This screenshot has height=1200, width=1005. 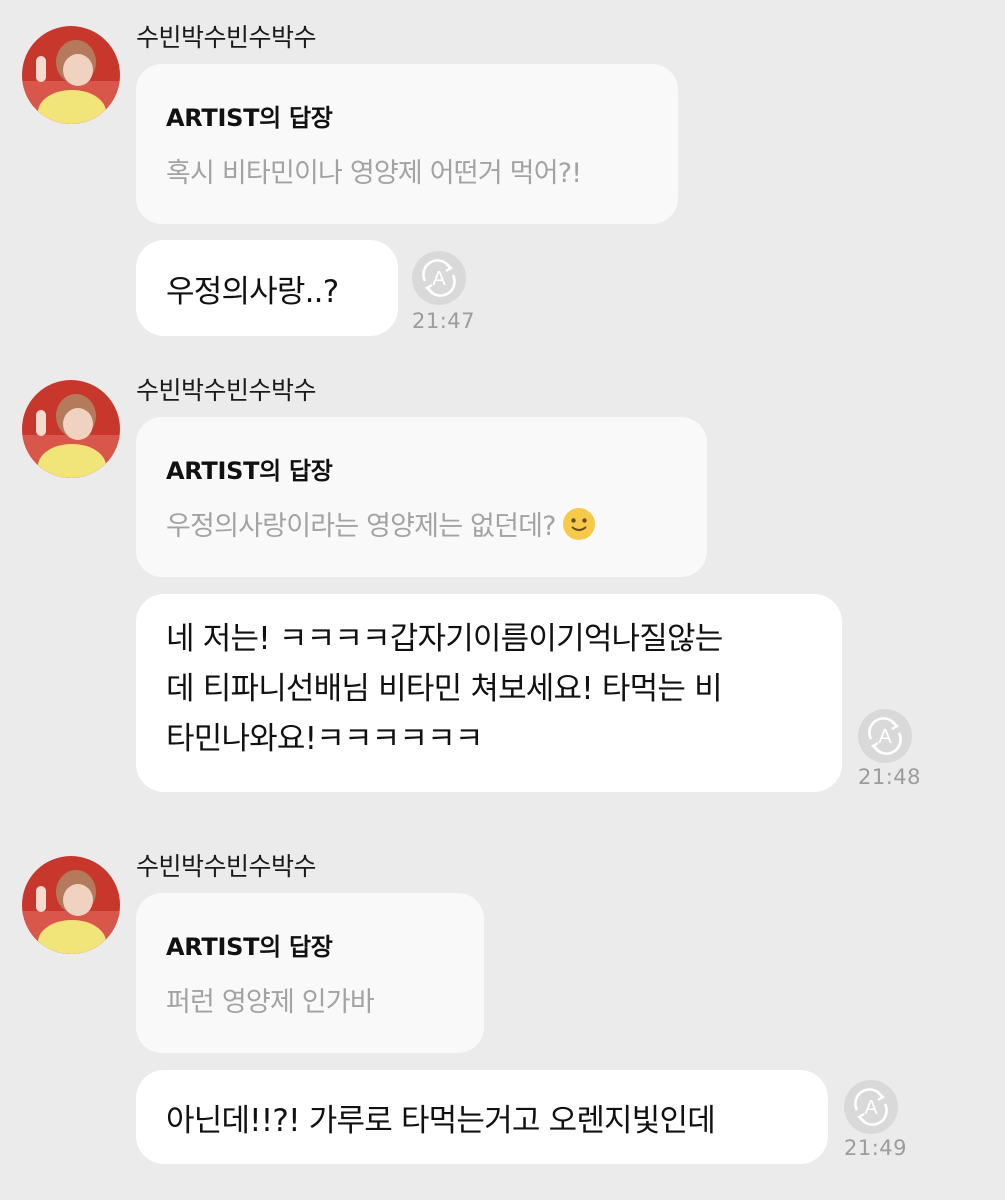 I want to click on message-line: 네 저는! ㅋㅋㅋㅋ갑자기이름이기억나질않는, so click(x=444, y=639).